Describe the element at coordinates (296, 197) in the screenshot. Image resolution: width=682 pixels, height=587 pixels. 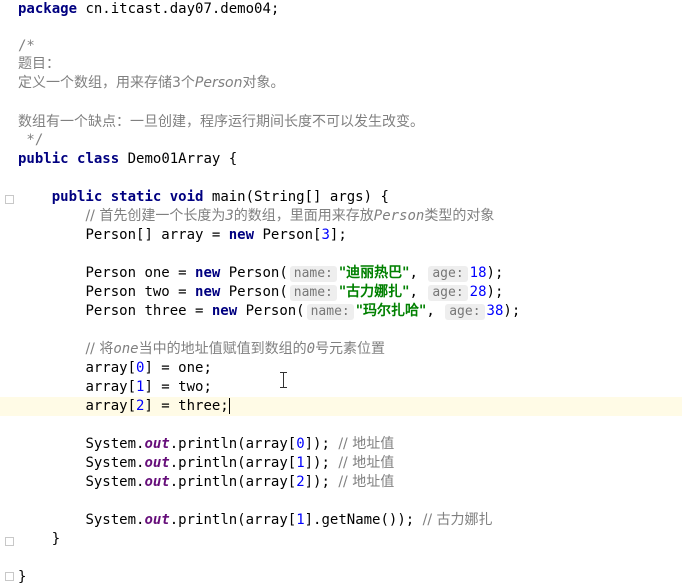
I see `method-signature: main(String[] args) {` at that location.